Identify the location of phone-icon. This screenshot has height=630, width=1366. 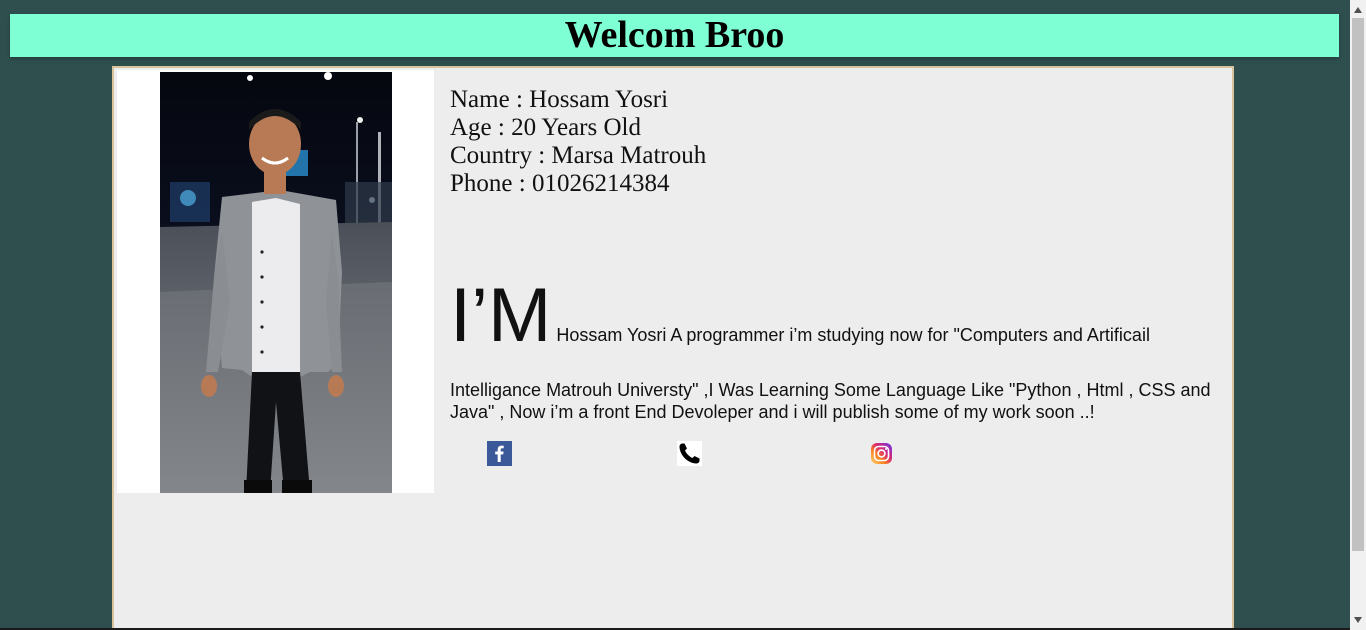
(689, 453).